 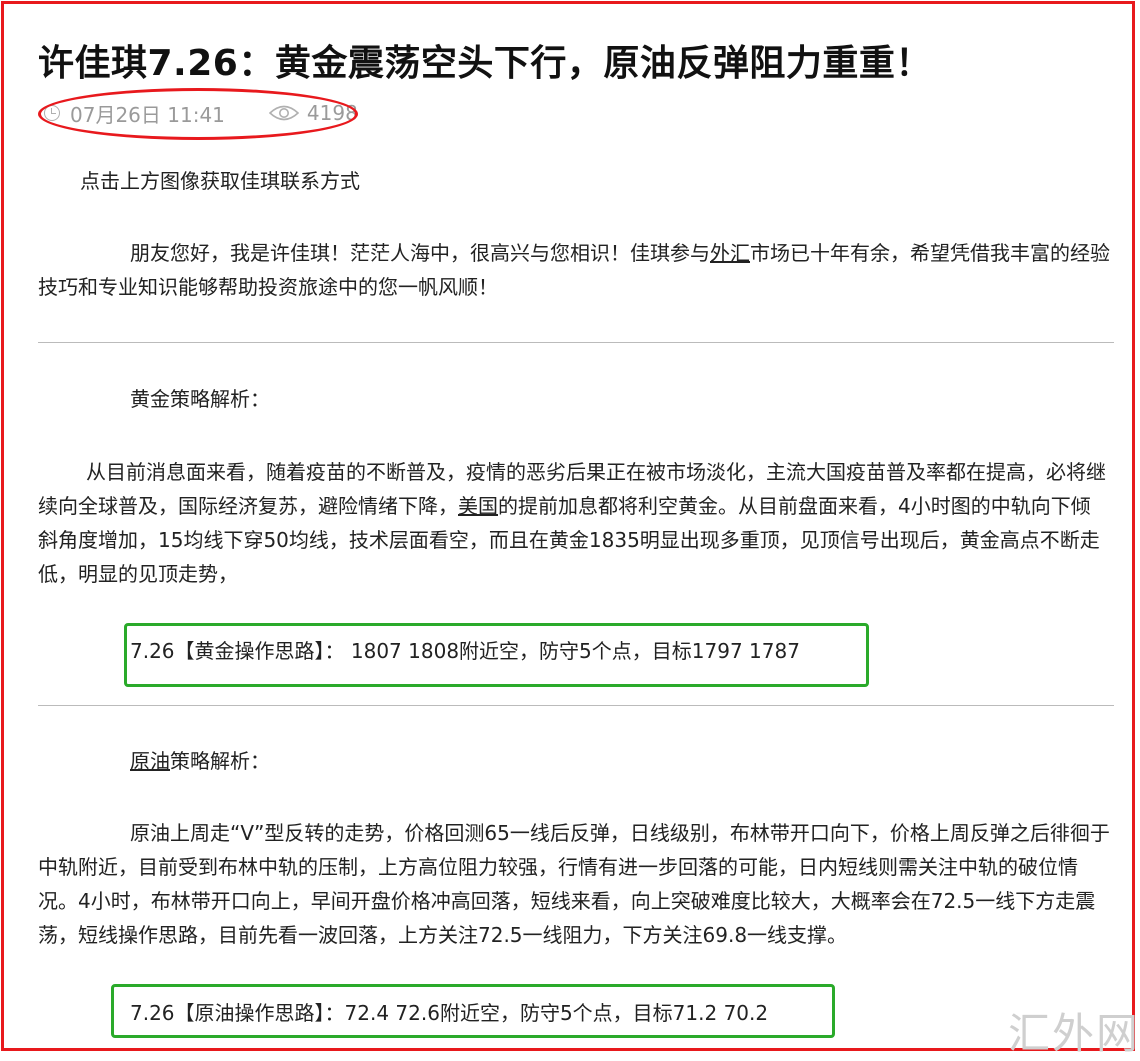 I want to click on oil-link: 原油, so click(x=150, y=761).